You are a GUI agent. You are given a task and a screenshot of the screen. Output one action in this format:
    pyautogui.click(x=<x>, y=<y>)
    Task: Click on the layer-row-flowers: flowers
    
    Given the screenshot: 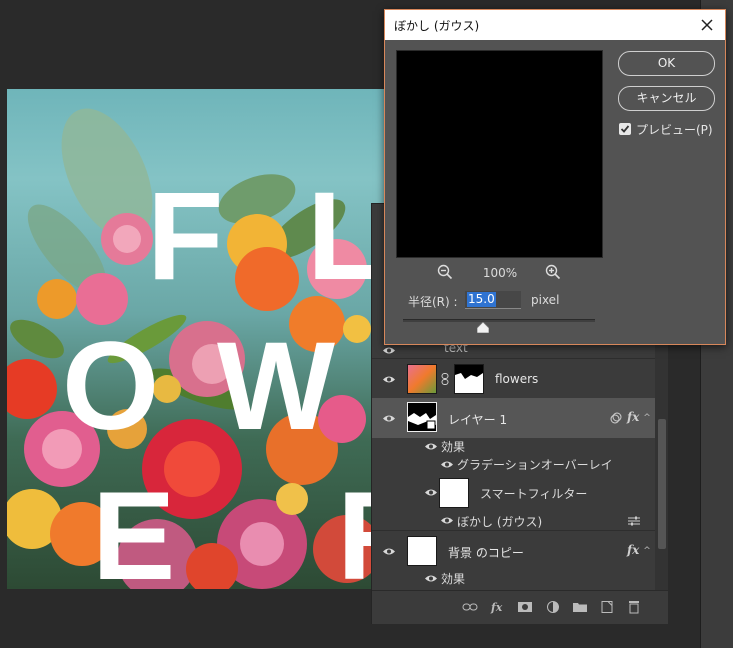 What is the action you would take?
    pyautogui.click(x=513, y=378)
    